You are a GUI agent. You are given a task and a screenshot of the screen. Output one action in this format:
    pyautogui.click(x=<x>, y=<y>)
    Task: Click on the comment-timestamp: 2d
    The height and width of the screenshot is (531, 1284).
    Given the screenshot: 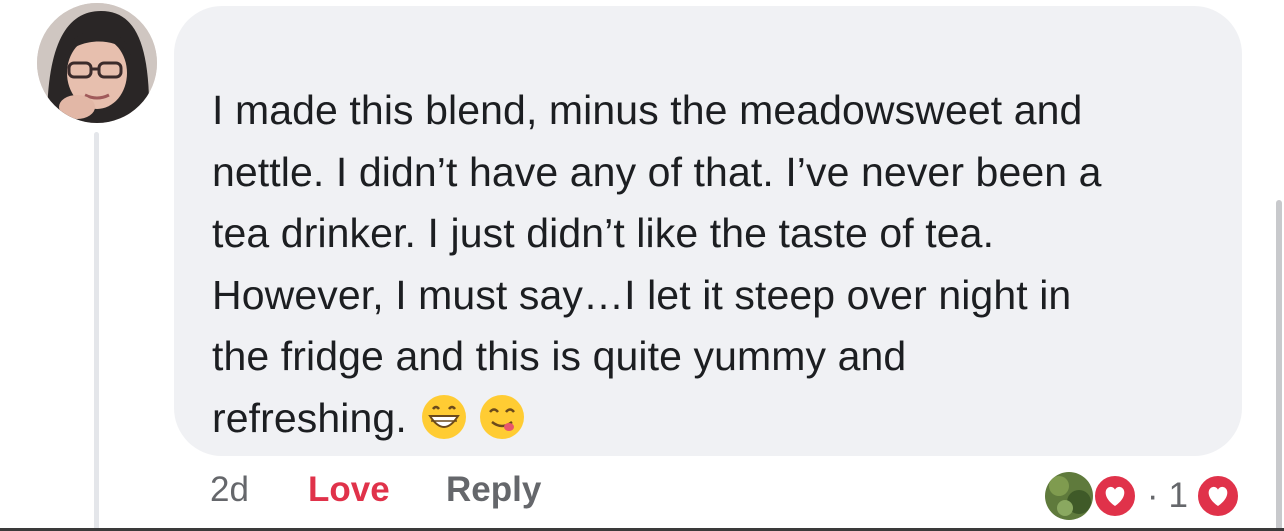 What is the action you would take?
    pyautogui.click(x=229, y=490)
    